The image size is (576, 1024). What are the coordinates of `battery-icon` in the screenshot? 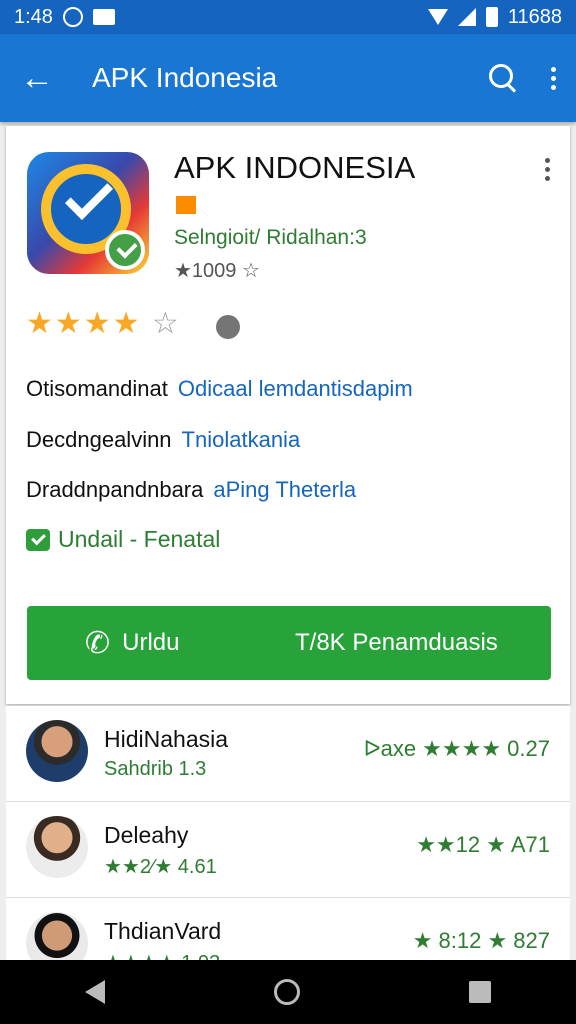 It's located at (491, 17).